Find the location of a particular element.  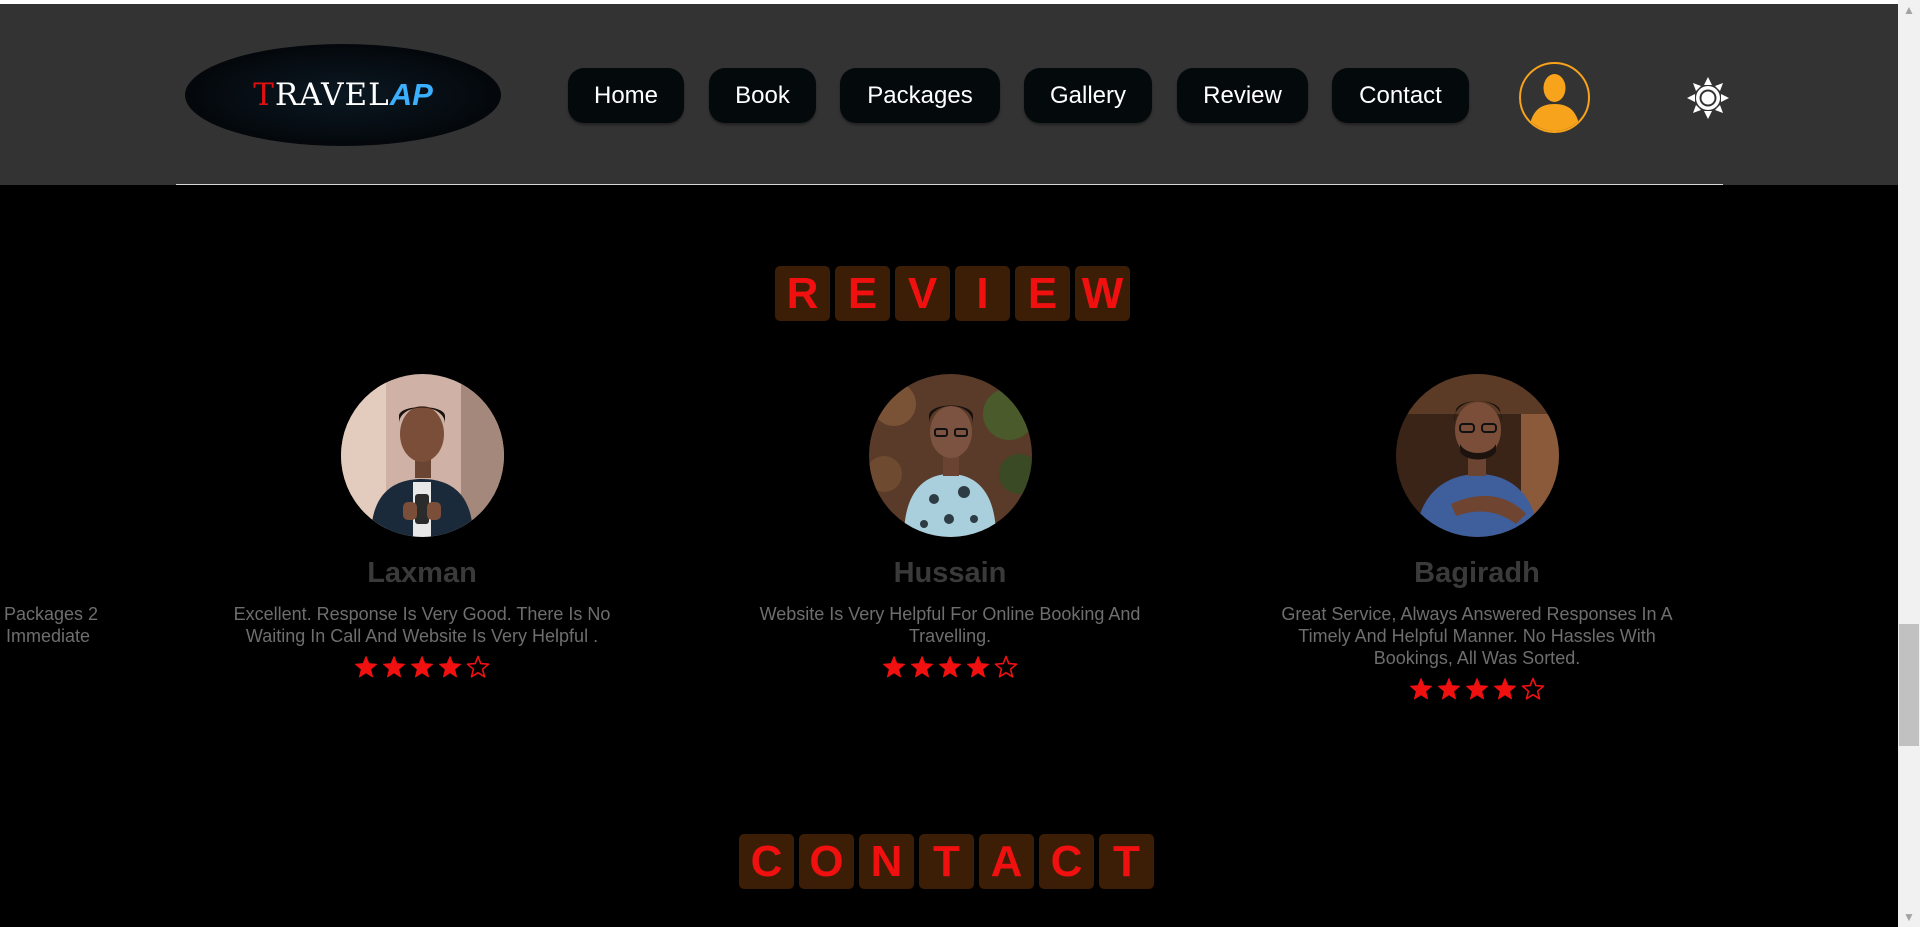

user-avatar-icon is located at coordinates (1554, 102).